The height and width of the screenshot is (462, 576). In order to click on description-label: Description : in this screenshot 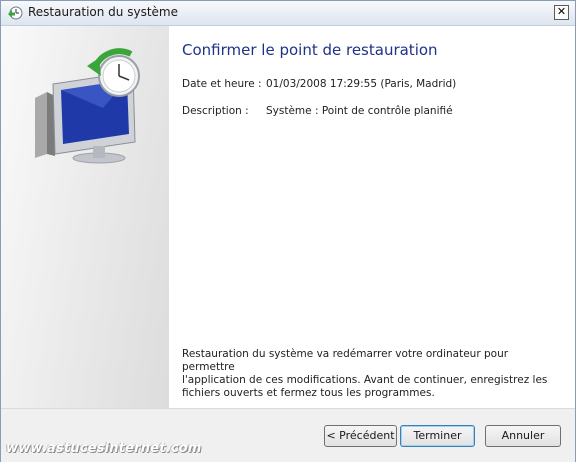, I will do `click(215, 111)`.